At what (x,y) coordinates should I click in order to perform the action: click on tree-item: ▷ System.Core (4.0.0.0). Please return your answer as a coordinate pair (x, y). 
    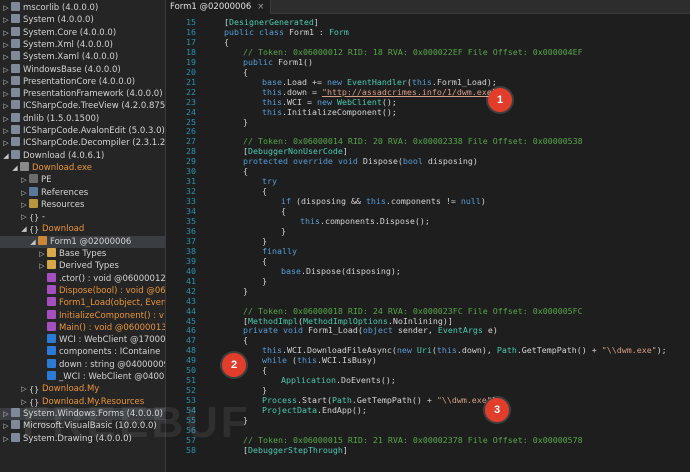
    Looking at the image, I should click on (82, 32).